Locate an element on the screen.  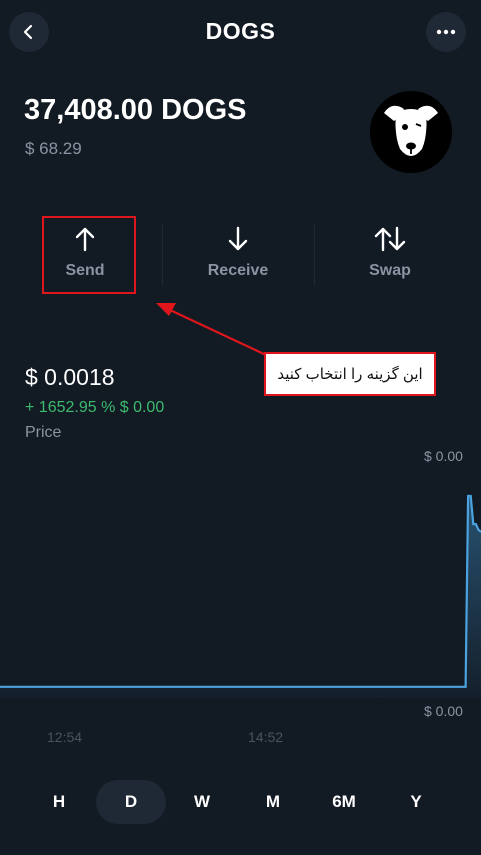
price-change: + 1652.95 % $ 0.00 is located at coordinates (95, 407).